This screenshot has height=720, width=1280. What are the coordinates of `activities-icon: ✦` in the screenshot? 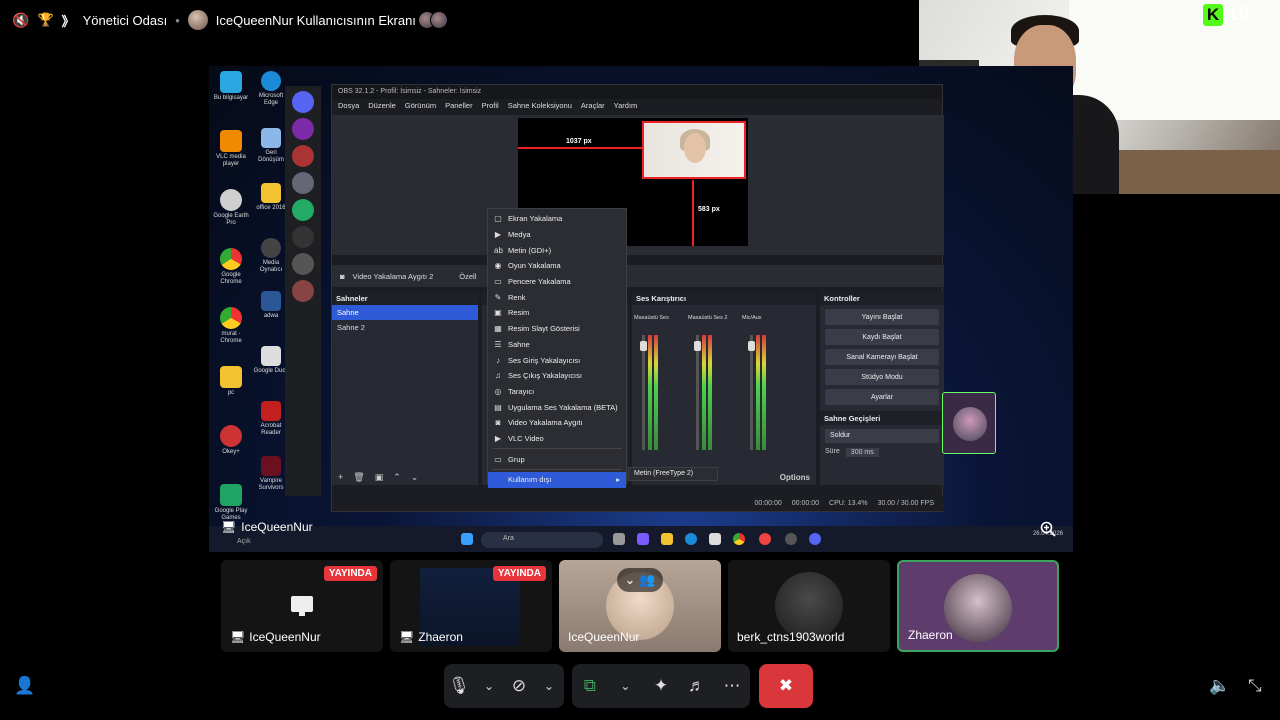 It's located at (661, 686).